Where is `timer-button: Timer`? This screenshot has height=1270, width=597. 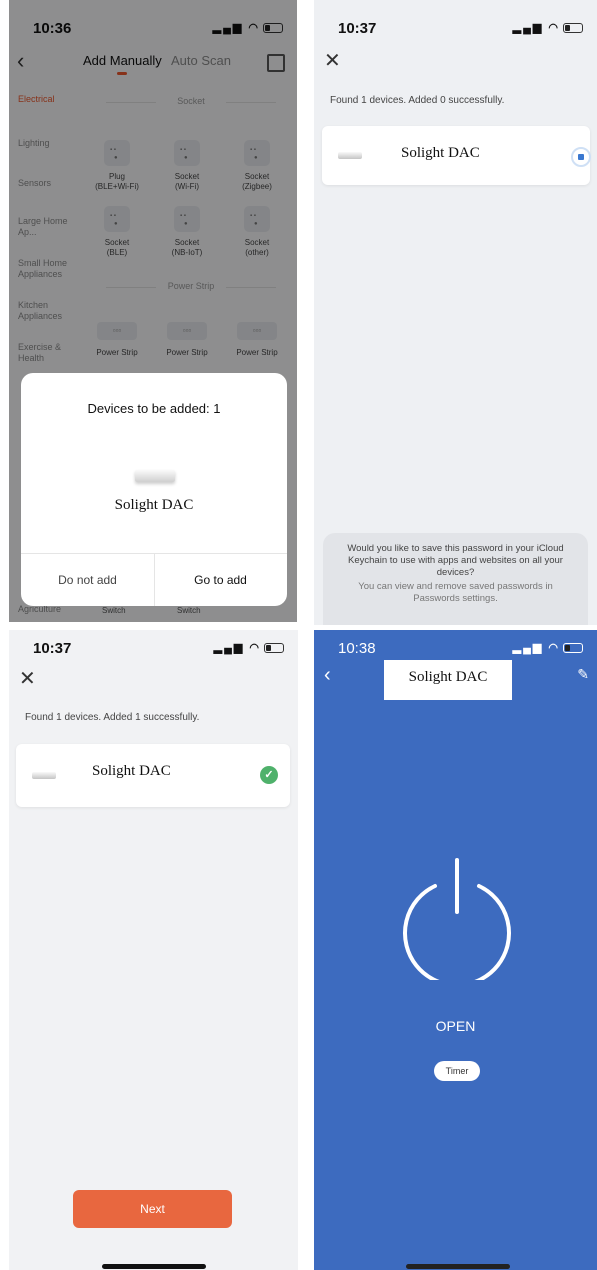
timer-button: Timer is located at coordinates (457, 1071).